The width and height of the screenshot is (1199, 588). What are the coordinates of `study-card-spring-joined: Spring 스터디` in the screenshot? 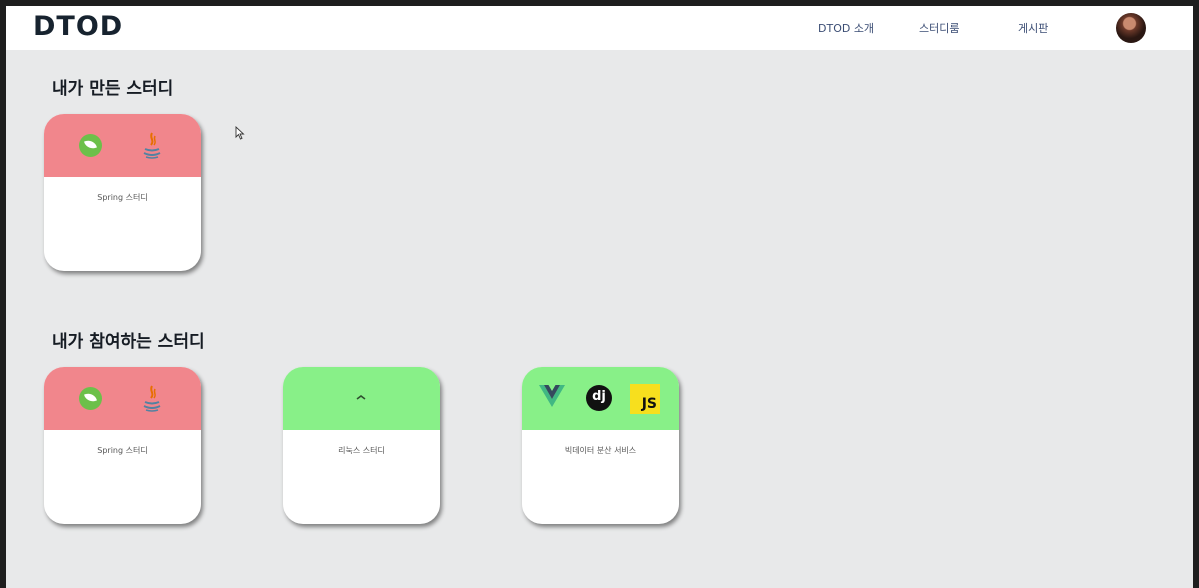 It's located at (122, 445).